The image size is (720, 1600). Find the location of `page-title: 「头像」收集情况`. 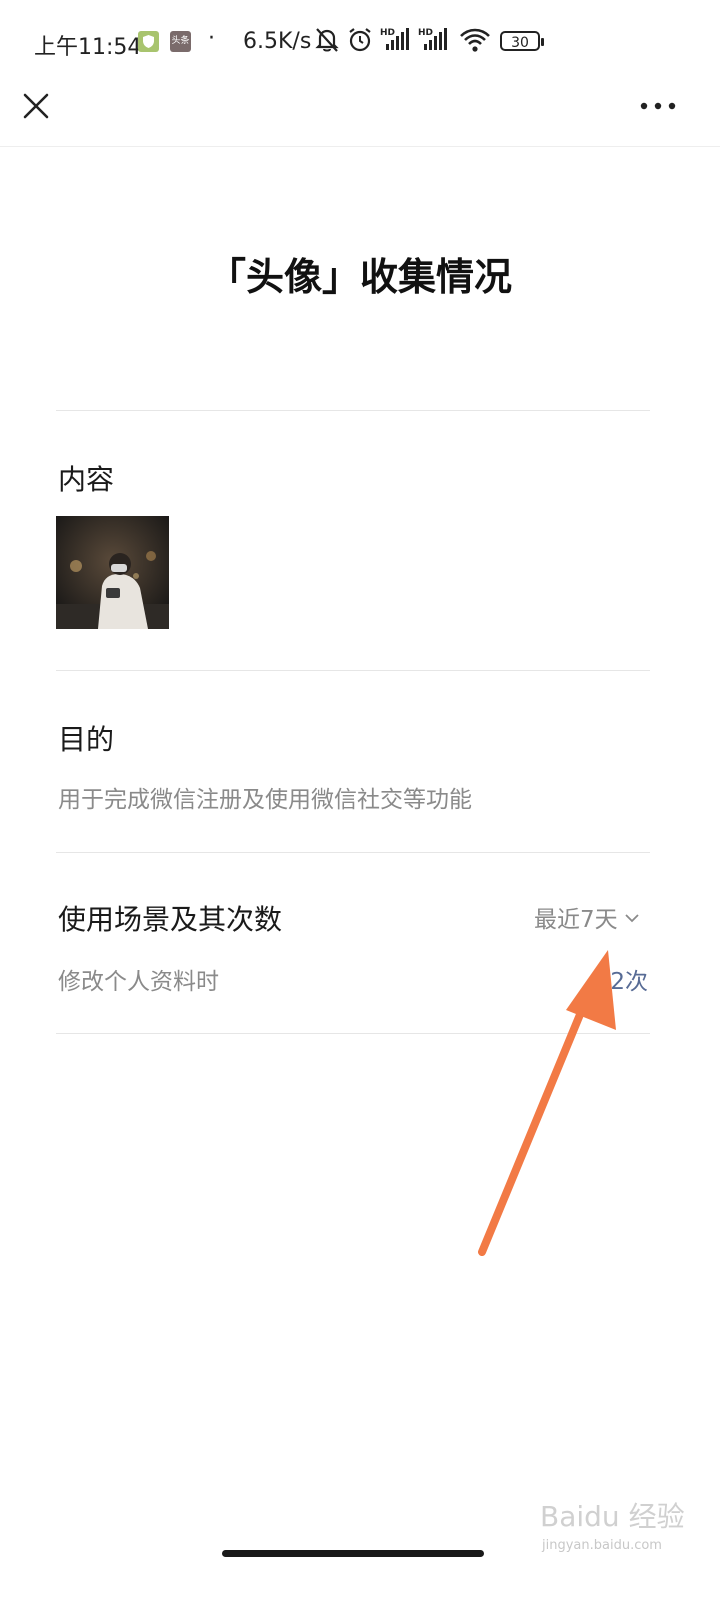

page-title: 「头像」收集情况 is located at coordinates (359, 277).